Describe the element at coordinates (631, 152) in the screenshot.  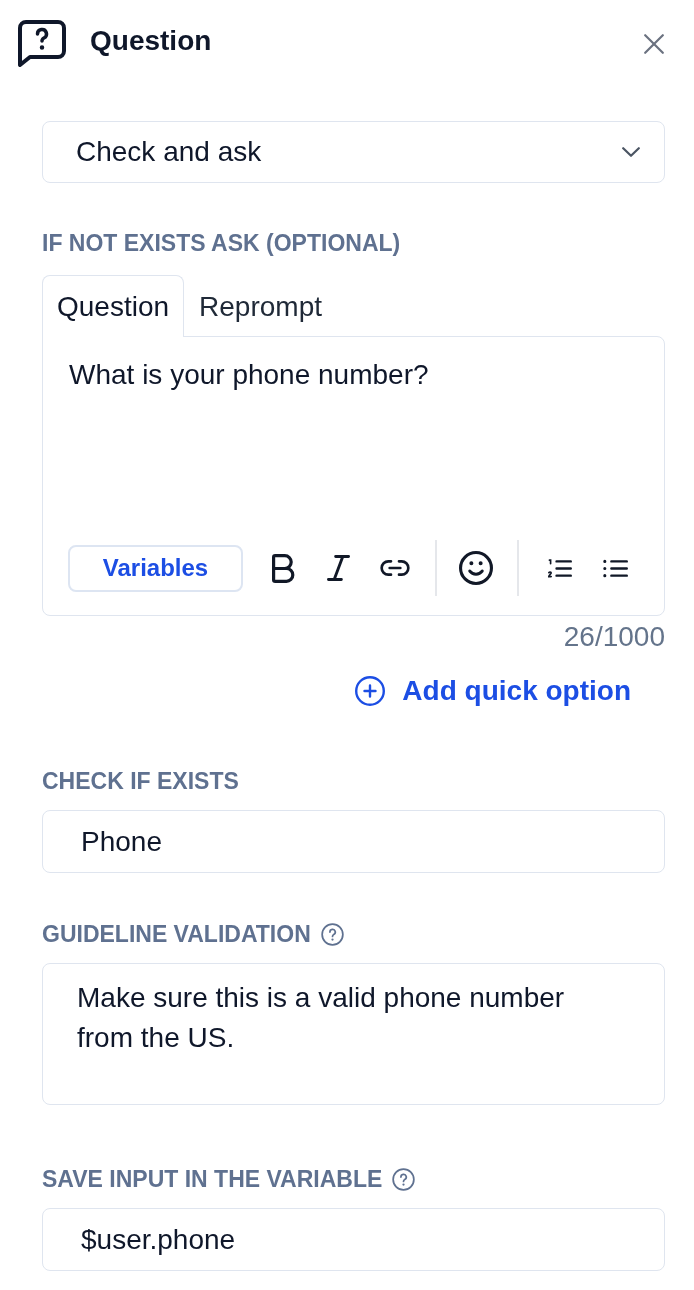
I see `chevron-down-icon` at that location.